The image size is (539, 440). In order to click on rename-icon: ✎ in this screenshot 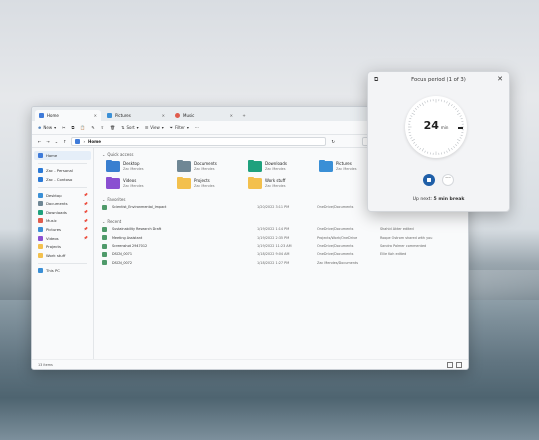, I will do `click(92, 127)`.